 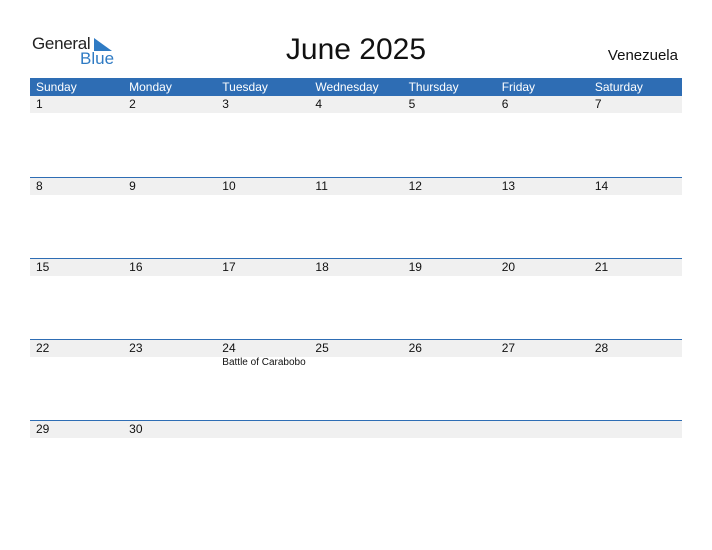 What do you see at coordinates (415, 267) in the screenshot?
I see `day-cell: 19` at bounding box center [415, 267].